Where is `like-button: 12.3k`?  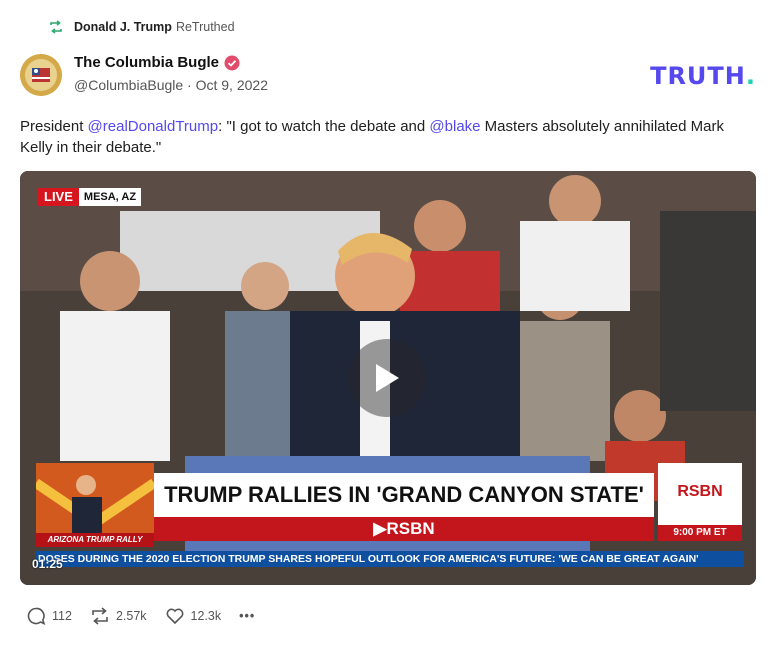
like-button: 12.3k is located at coordinates (193, 616).